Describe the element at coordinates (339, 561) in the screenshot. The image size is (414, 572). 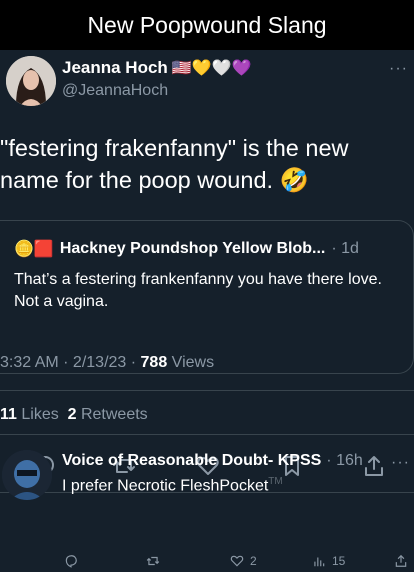
I see `reply-views-count: 15` at that location.